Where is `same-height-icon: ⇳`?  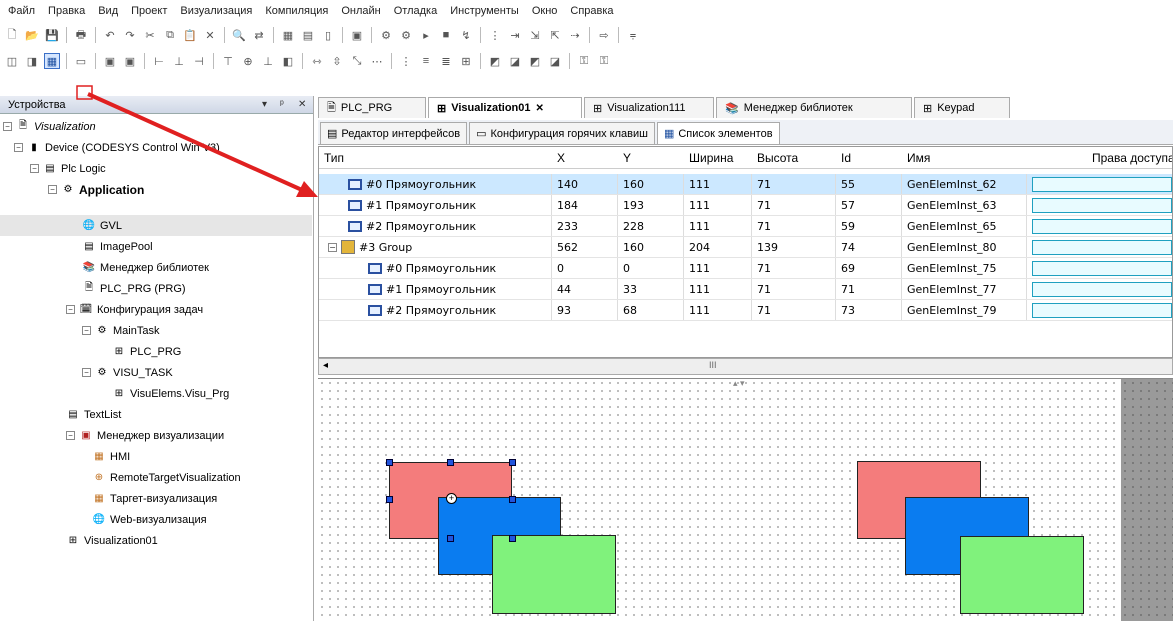
same-height-icon: ⇳ is located at coordinates (337, 61).